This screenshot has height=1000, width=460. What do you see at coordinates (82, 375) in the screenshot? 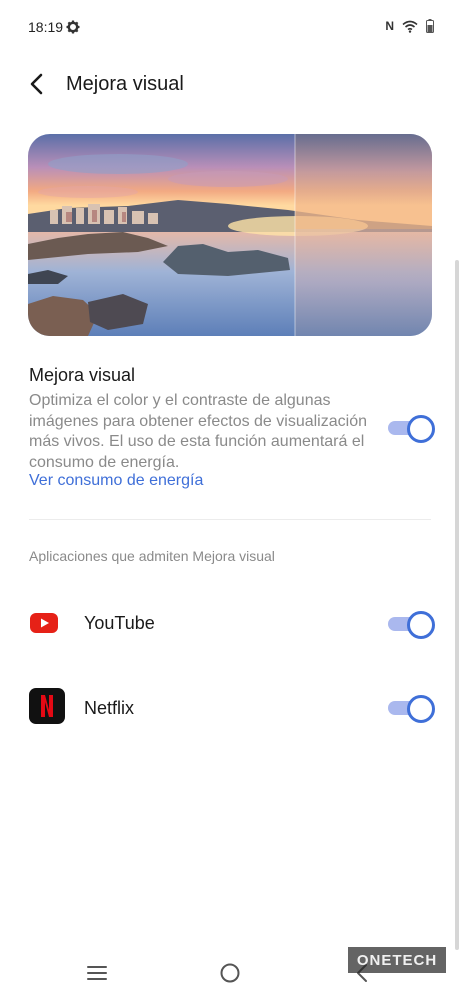
I see `feature-title: Mejora visual` at bounding box center [82, 375].